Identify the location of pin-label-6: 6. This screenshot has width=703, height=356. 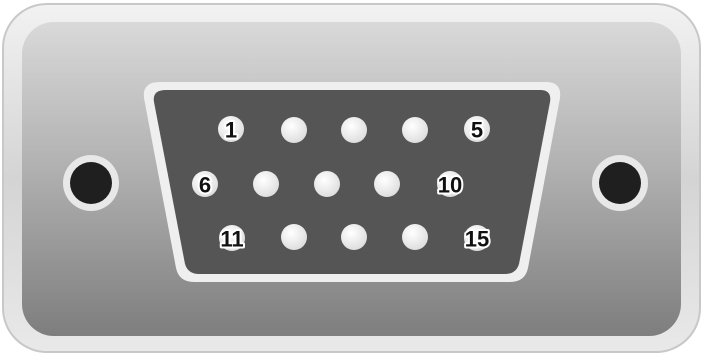
(205, 185).